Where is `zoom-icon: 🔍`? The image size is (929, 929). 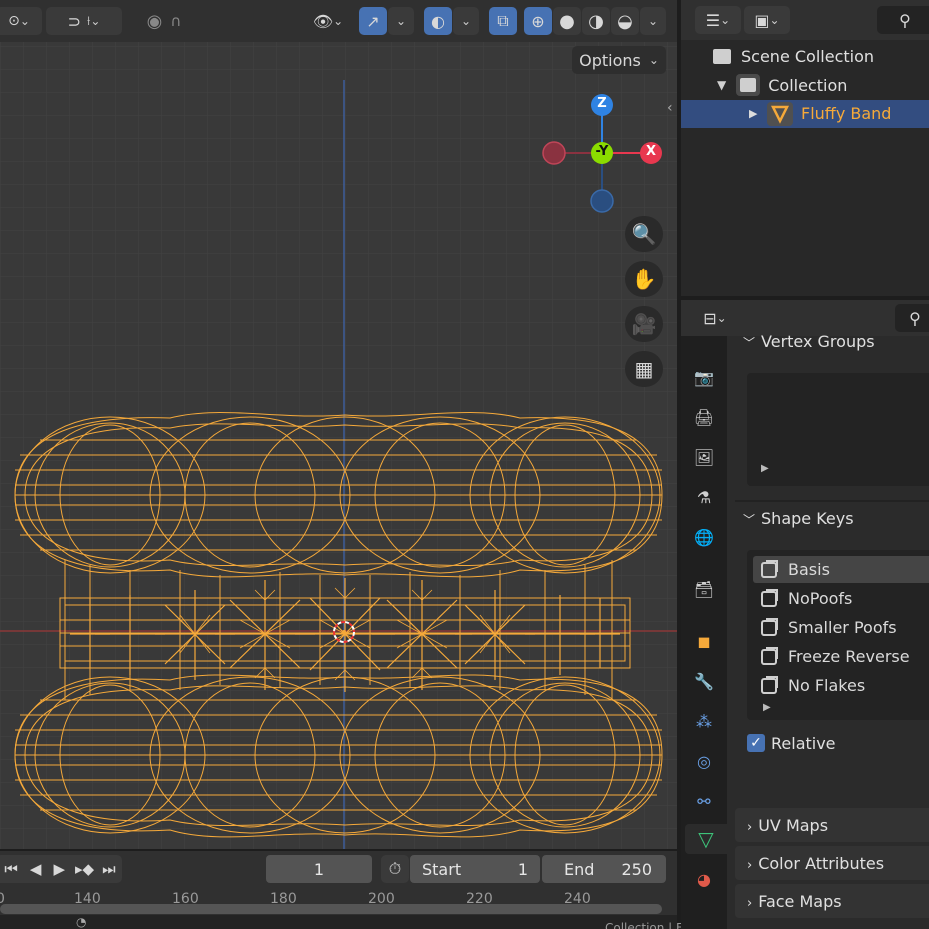 zoom-icon: 🔍 is located at coordinates (644, 234).